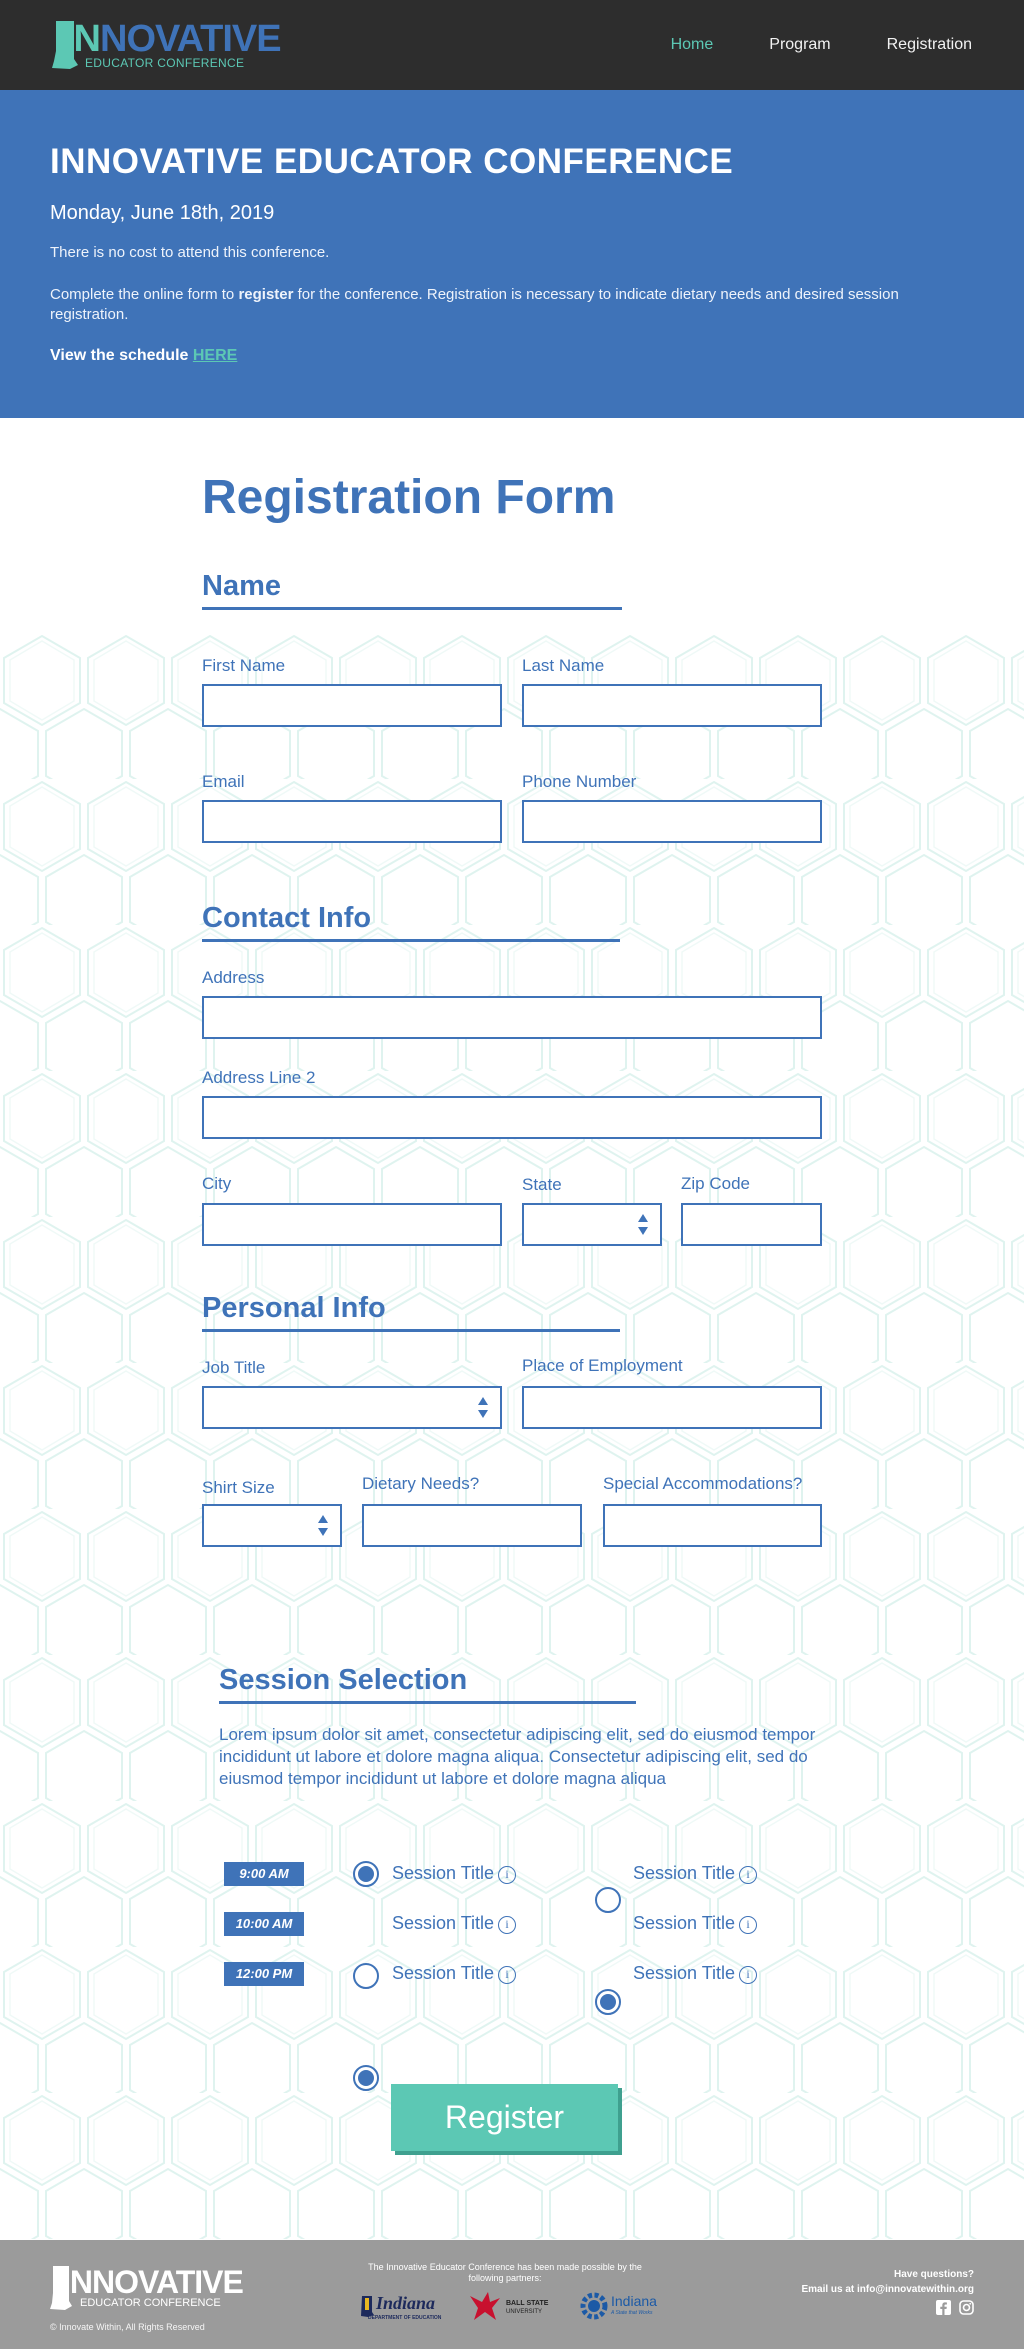 This screenshot has width=1024, height=2349. Describe the element at coordinates (150, 2303) in the screenshot. I see `footer-logo-subtitle: EDUCATOR CONFERENCE` at that location.